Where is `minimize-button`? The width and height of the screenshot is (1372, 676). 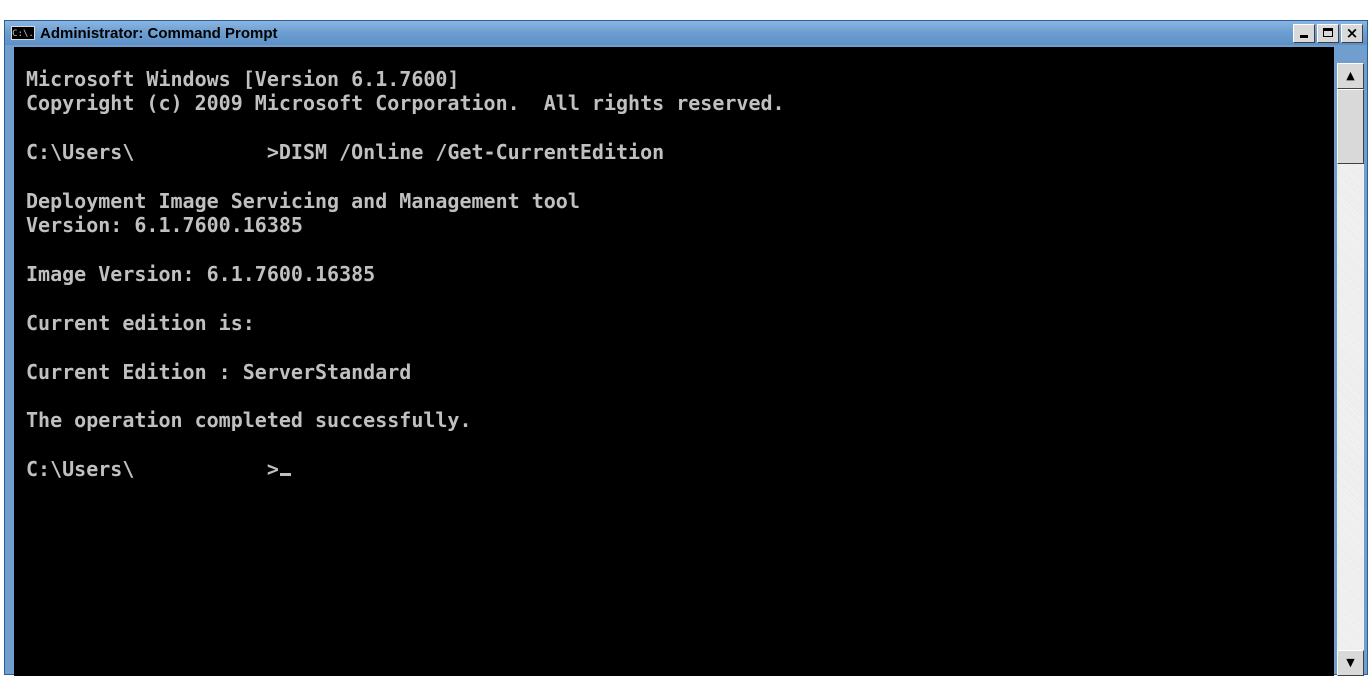 minimize-button is located at coordinates (1304, 33).